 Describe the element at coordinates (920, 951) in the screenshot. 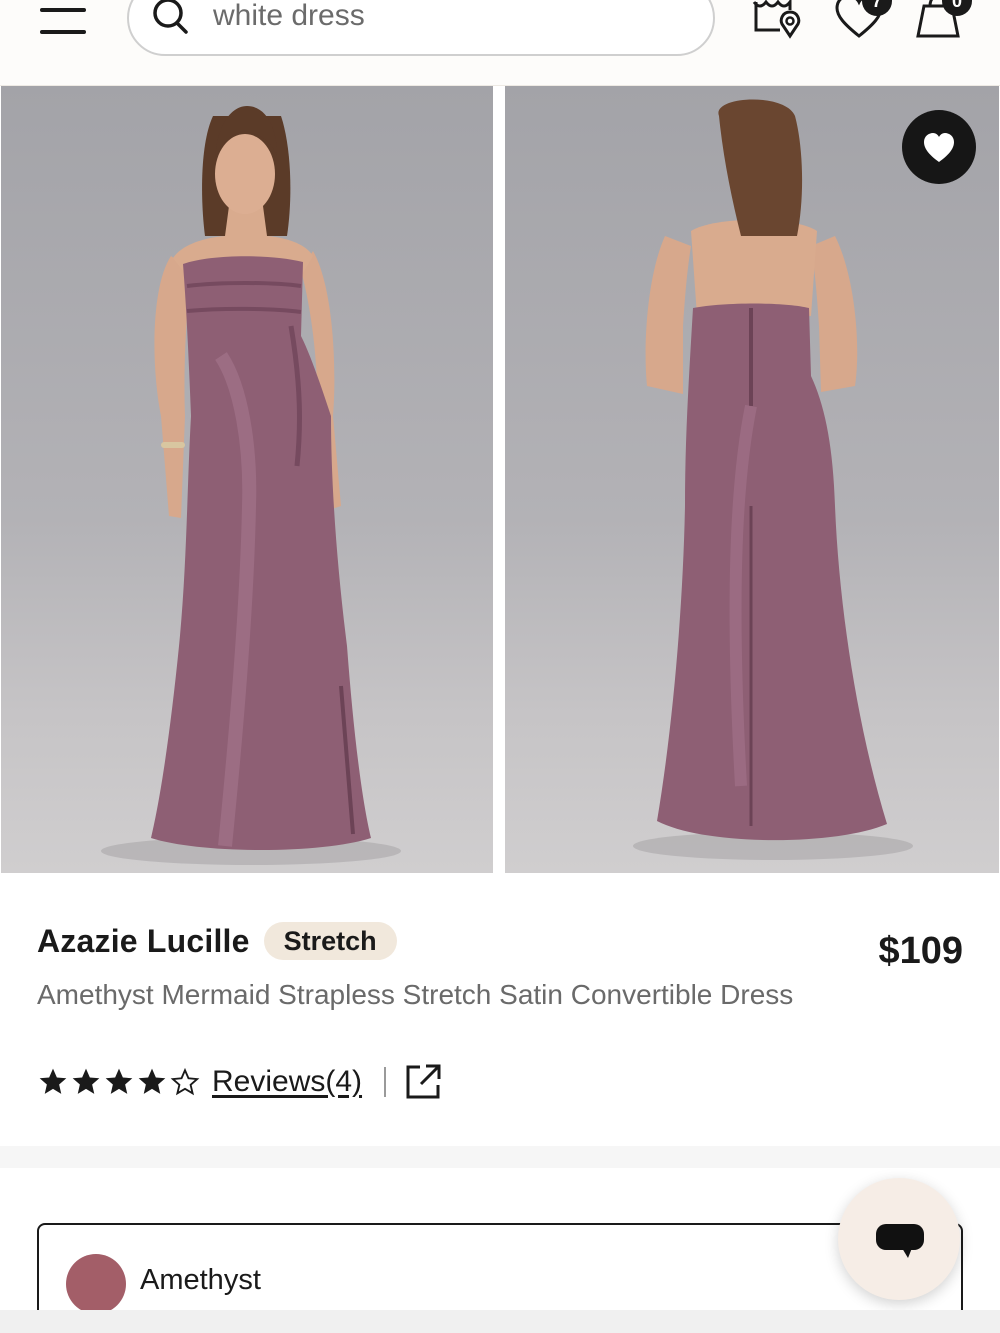

I see `product-price: $109` at that location.